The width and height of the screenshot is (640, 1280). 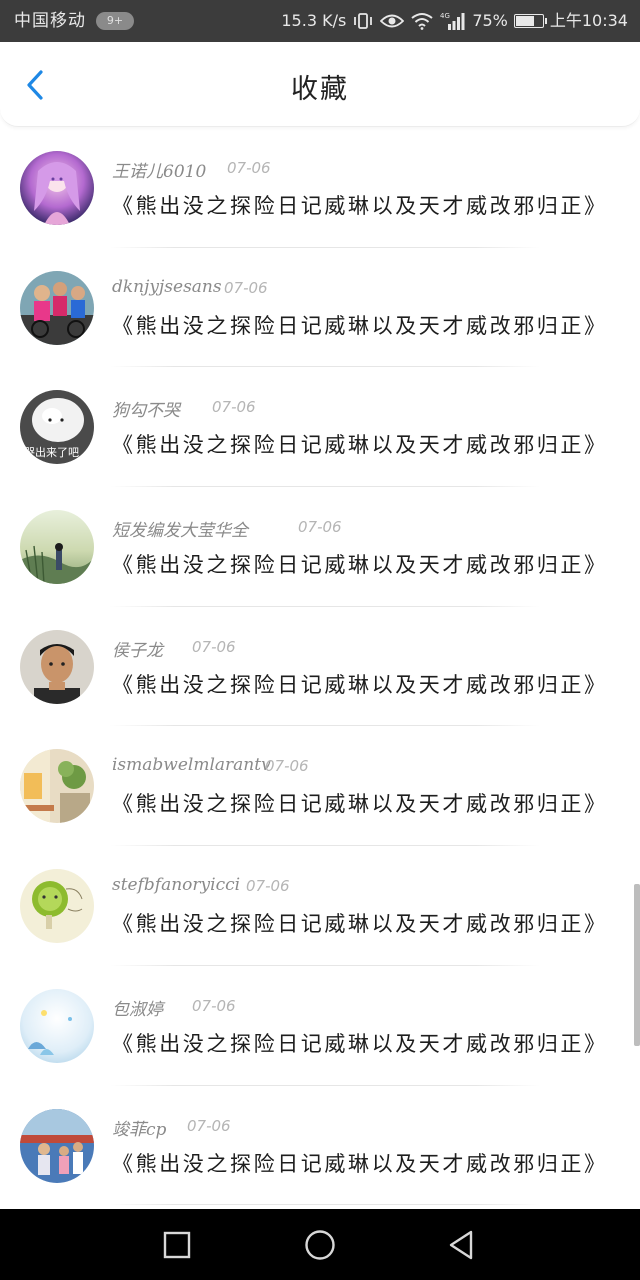 What do you see at coordinates (137, 648) in the screenshot?
I see `username: 侯子龙` at bounding box center [137, 648].